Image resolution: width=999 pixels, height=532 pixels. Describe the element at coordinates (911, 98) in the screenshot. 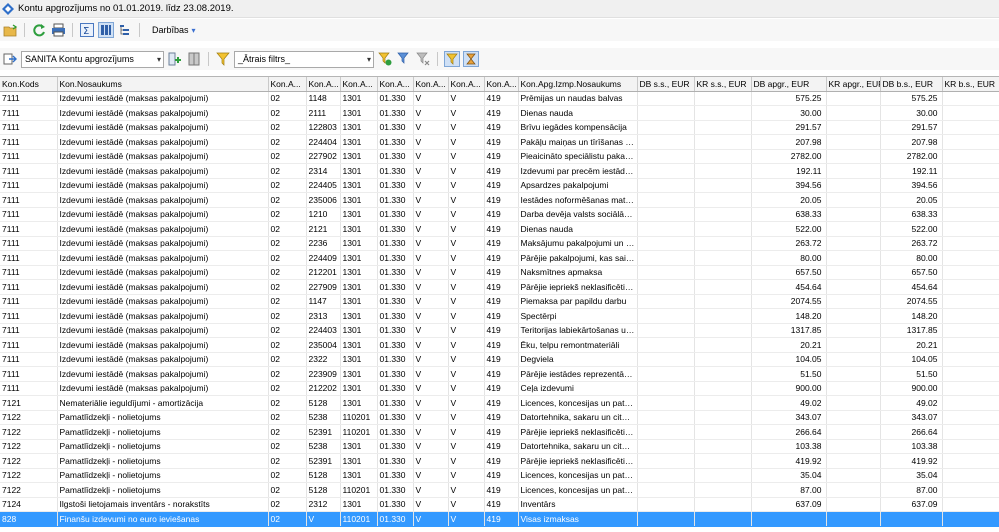

I see `table-cell: 575.25` at that location.